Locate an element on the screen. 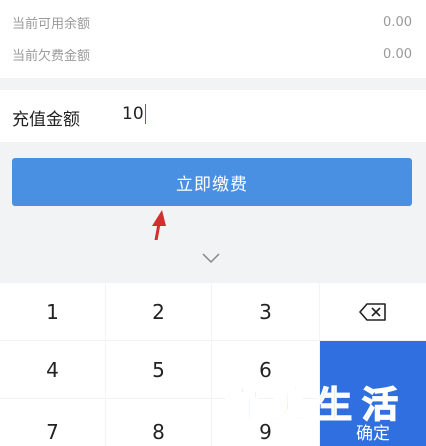 This screenshot has width=426, height=446. arrears-row: 当前欠费金额 0.00 is located at coordinates (212, 54).